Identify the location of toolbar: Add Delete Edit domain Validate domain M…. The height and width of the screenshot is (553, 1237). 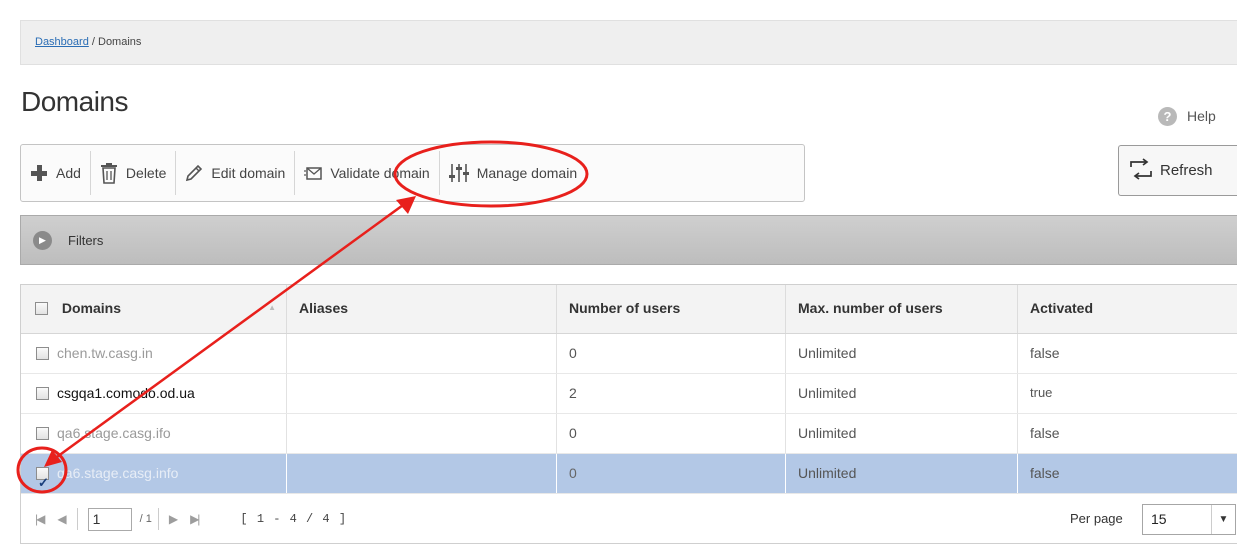
(412, 173).